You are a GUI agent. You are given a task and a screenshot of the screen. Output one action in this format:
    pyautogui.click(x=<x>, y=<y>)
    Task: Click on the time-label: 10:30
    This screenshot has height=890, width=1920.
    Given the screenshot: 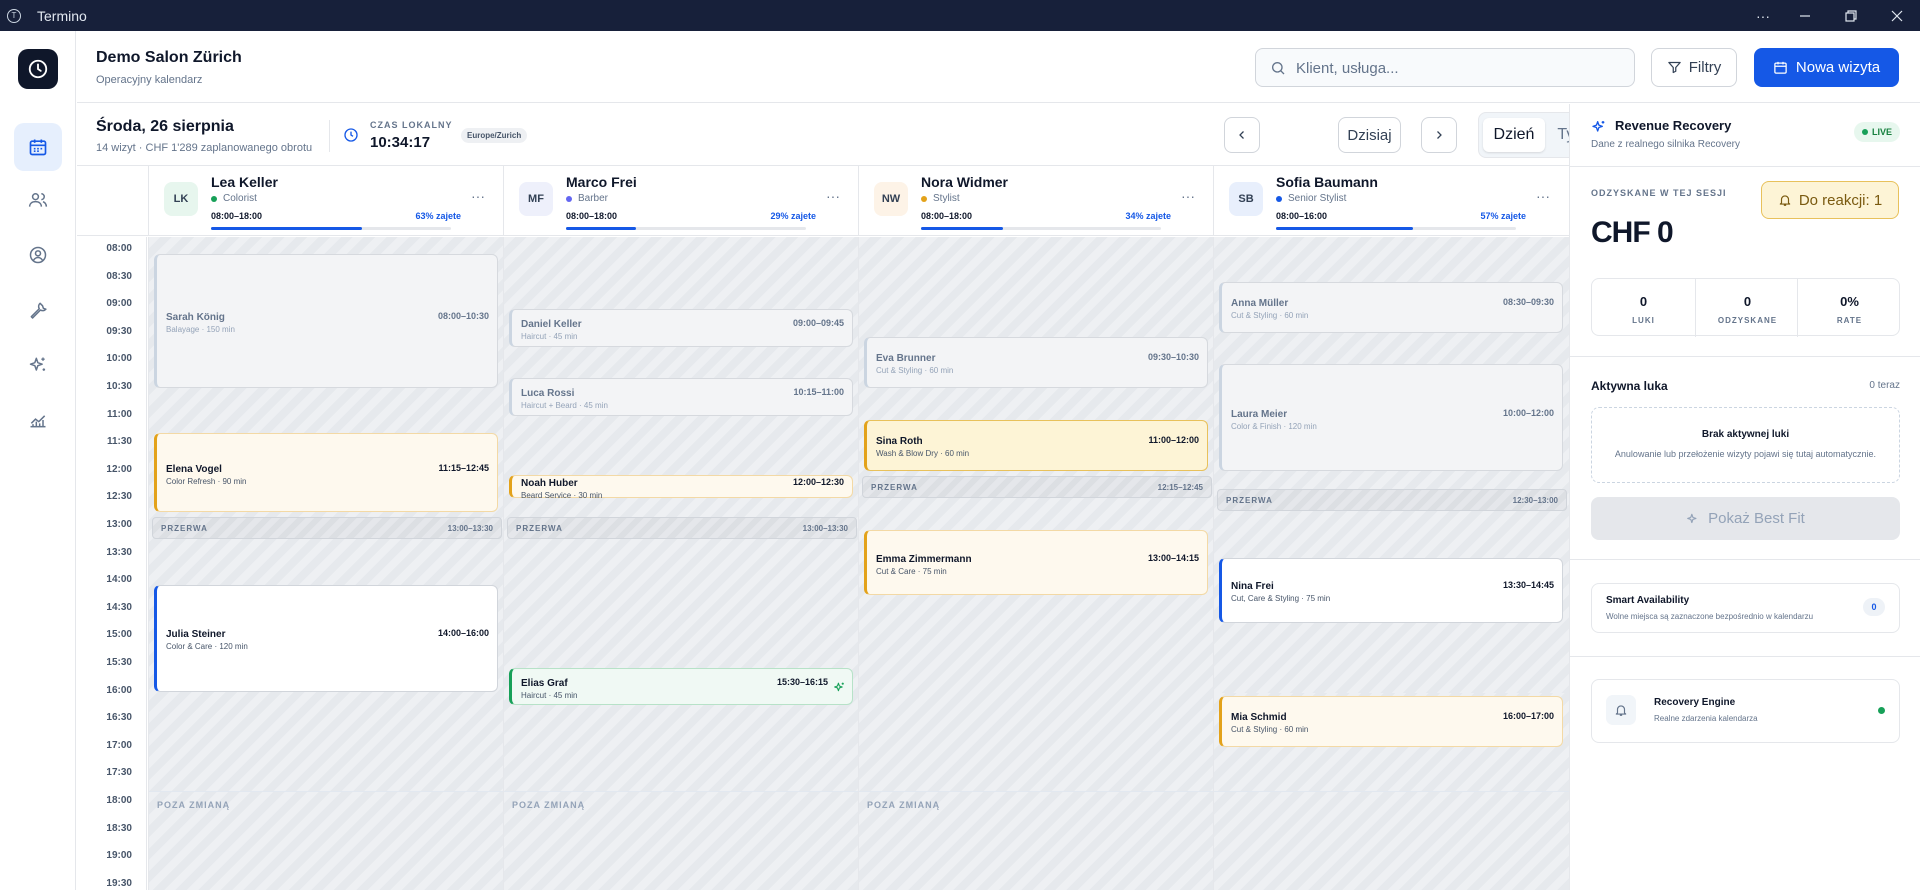 What is the action you would take?
    pyautogui.click(x=119, y=386)
    